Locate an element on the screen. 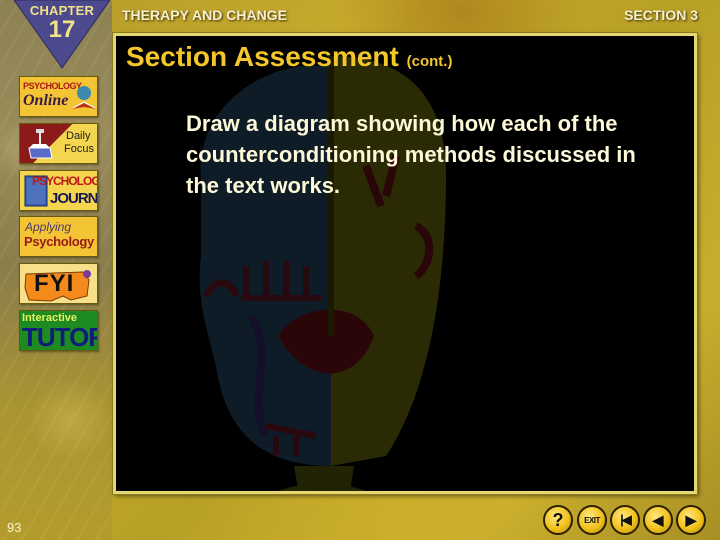  page-number: 93 is located at coordinates (14, 527).